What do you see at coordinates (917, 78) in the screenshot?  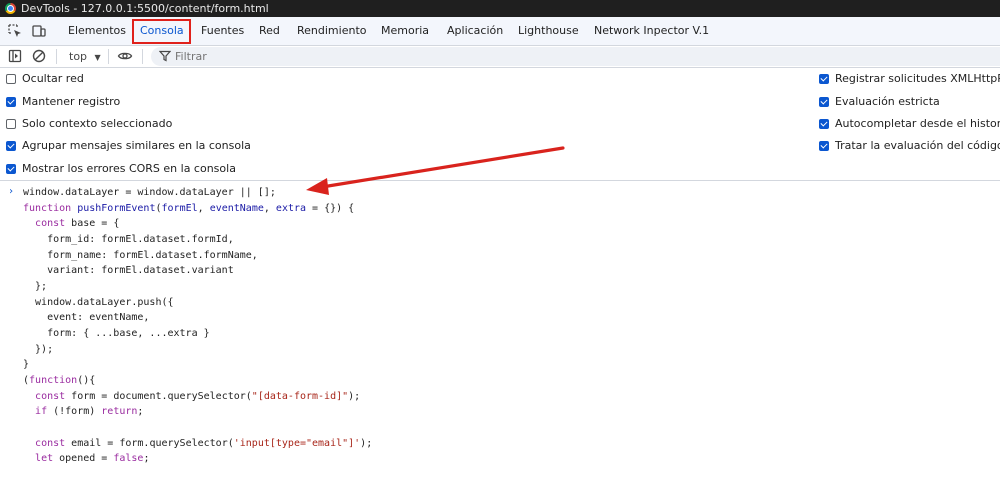 I see `setting-label: Registrar solicitudes XMLHttpReq` at bounding box center [917, 78].